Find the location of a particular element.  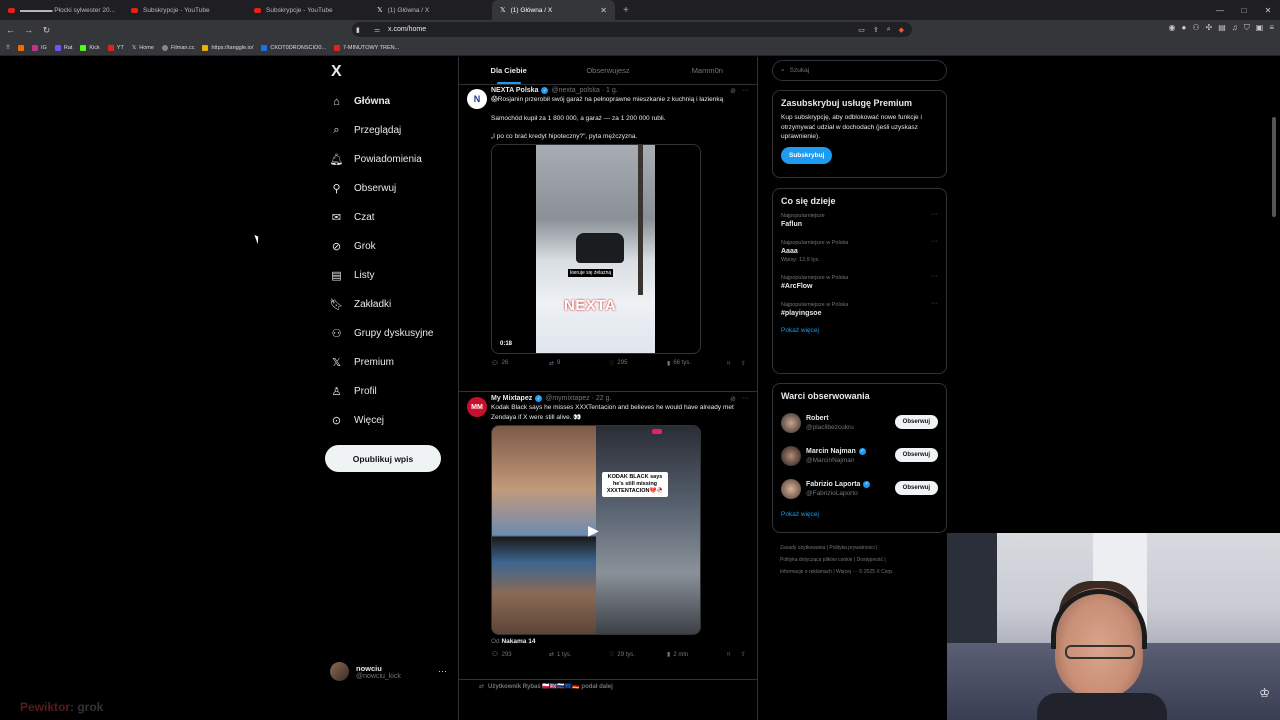

nav-item-explore: ⌕ Przeglądaj is located at coordinates (365, 130).